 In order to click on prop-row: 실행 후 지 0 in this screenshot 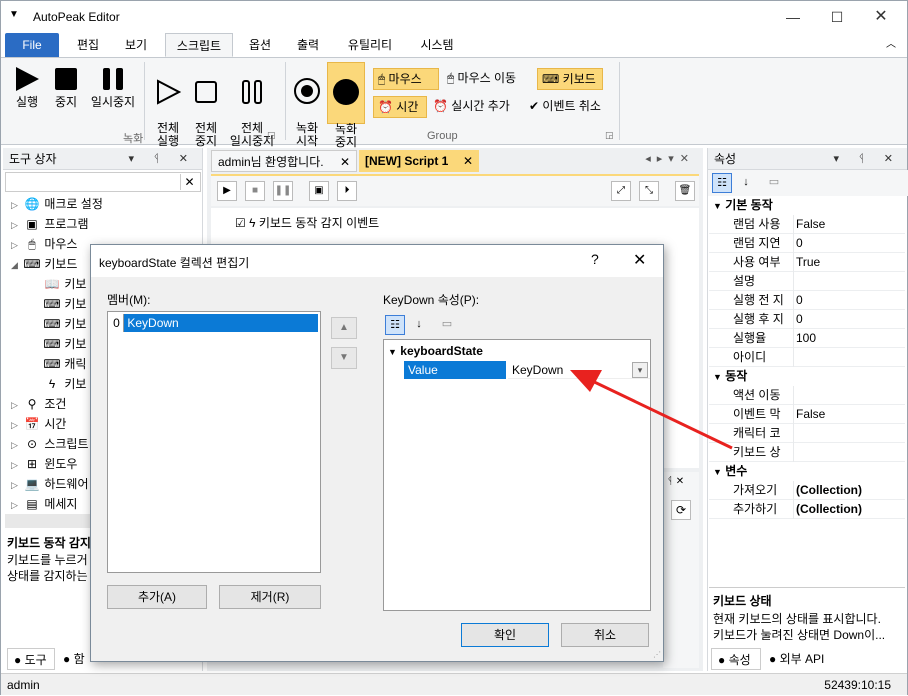, I will do `click(807, 319)`.